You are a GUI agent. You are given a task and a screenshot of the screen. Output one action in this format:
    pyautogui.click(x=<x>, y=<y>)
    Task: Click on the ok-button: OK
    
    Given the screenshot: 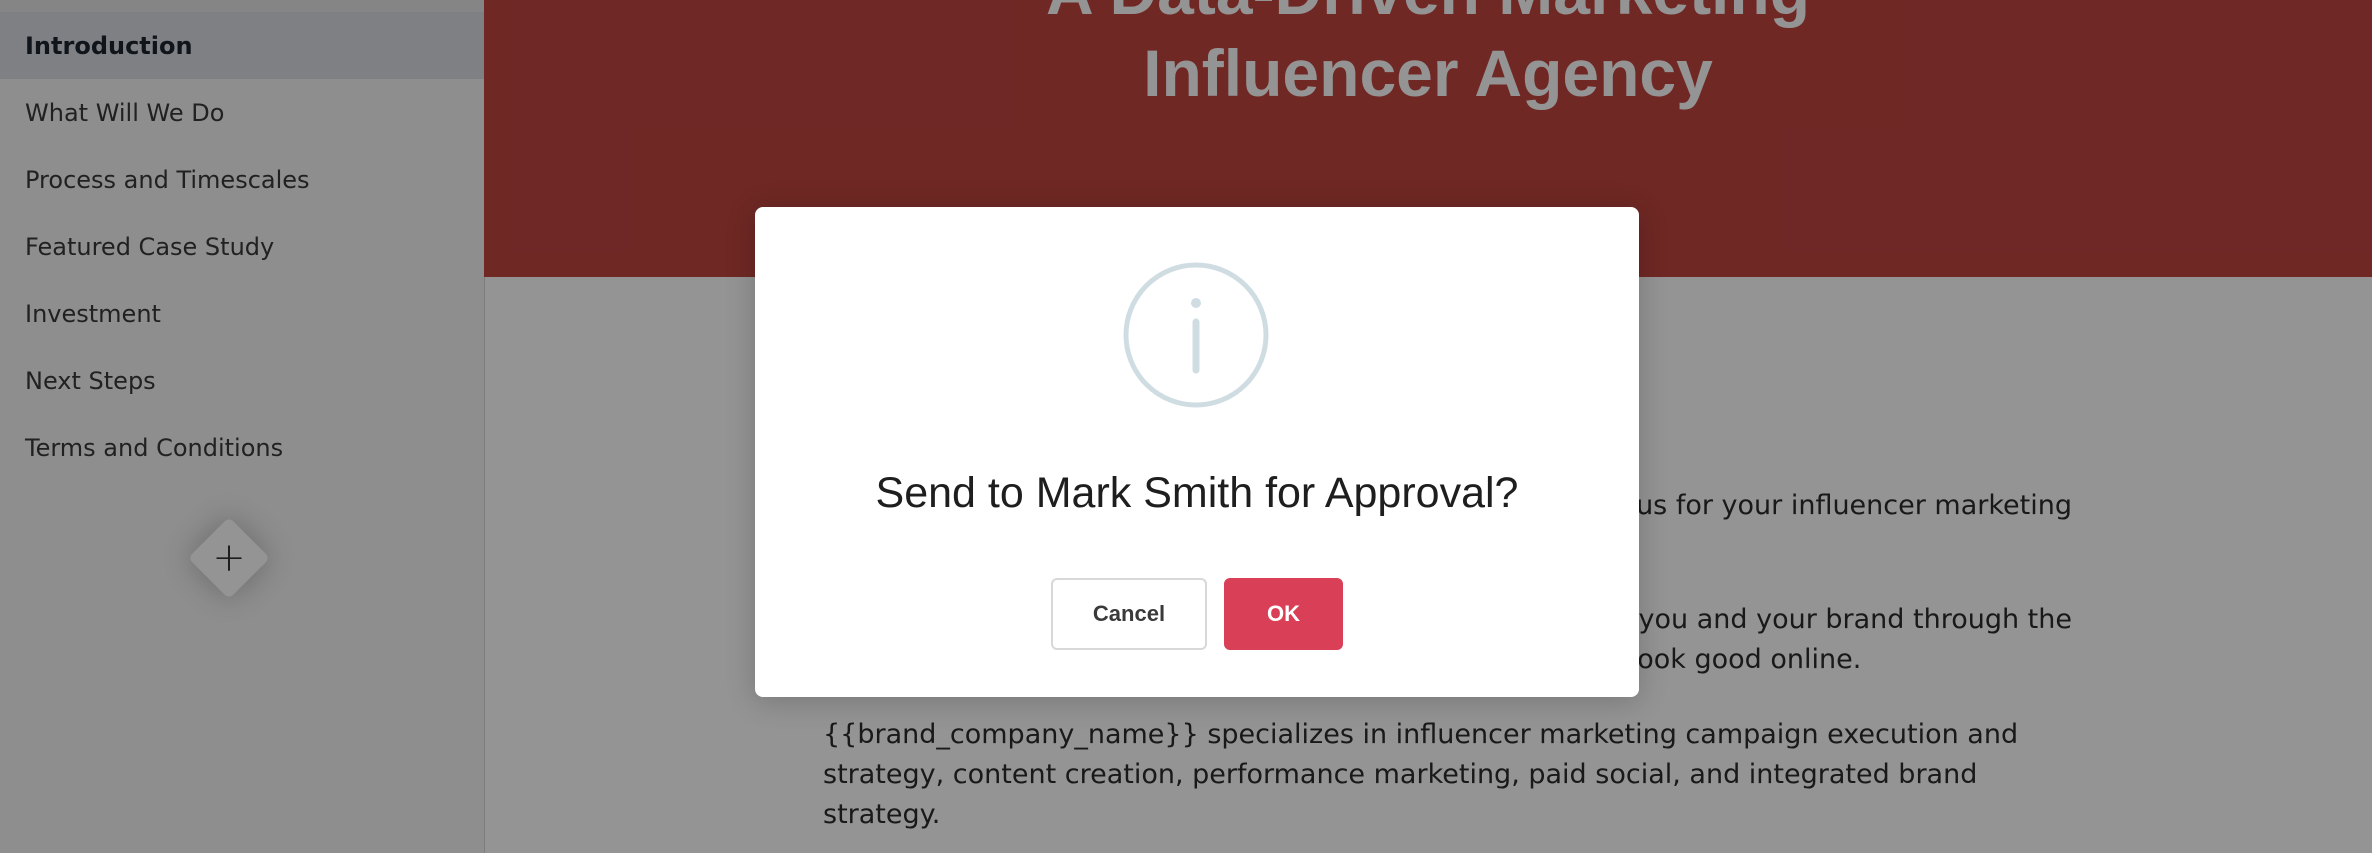 What is the action you would take?
    pyautogui.click(x=1283, y=614)
    